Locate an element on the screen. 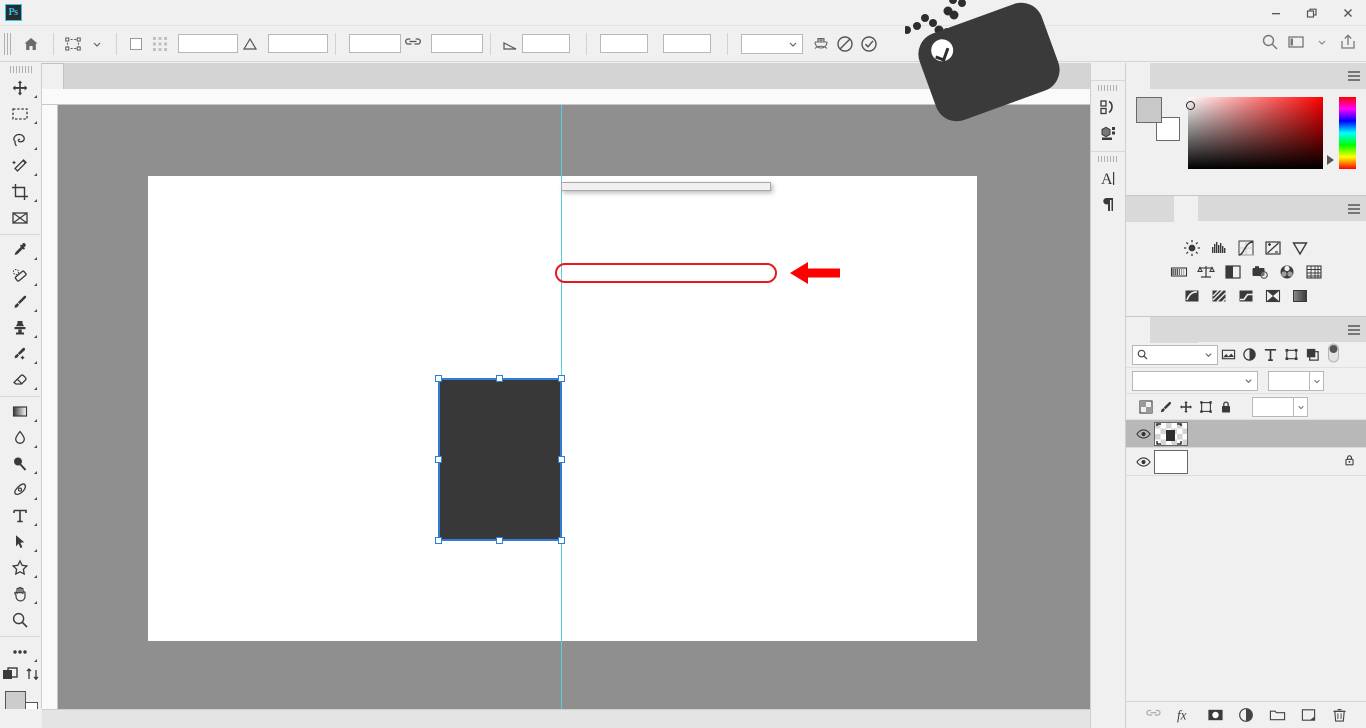 The image size is (1366, 728). fill-chevron-down-icon is located at coordinates (1301, 406).